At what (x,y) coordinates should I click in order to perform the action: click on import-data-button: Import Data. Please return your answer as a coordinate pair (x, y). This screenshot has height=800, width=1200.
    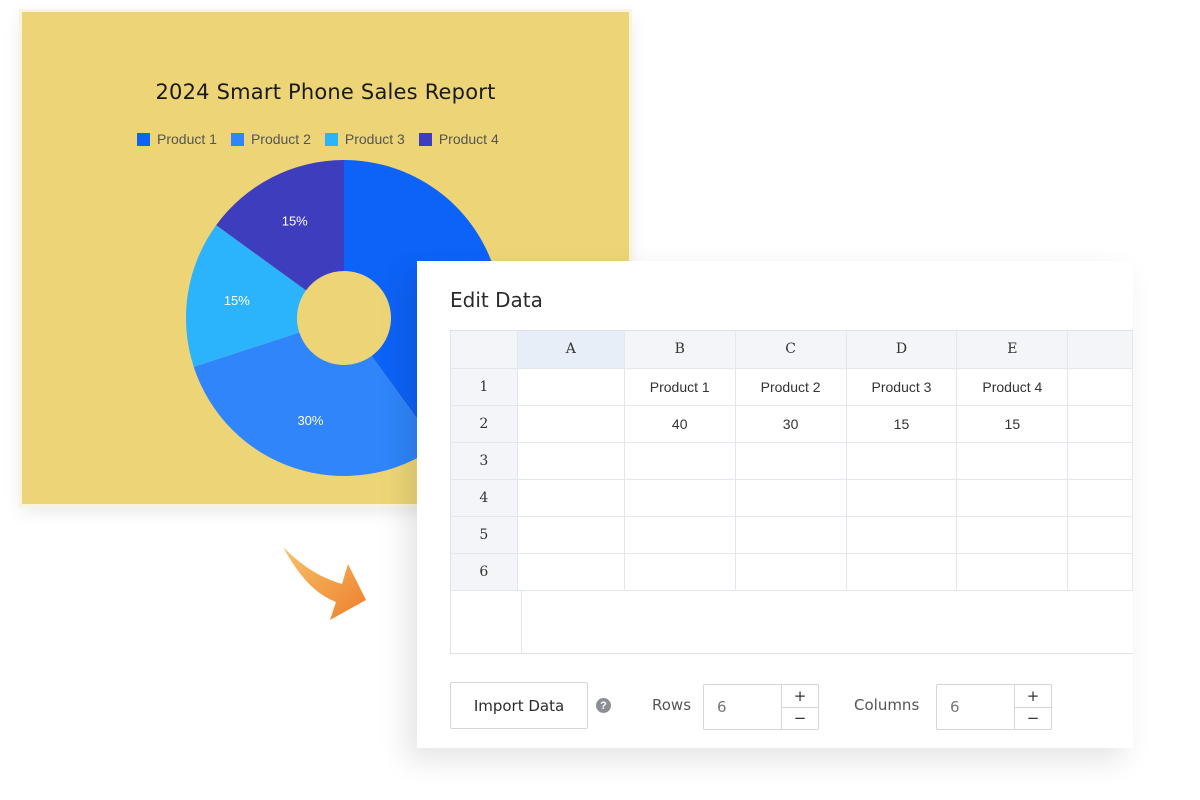
    Looking at the image, I should click on (519, 705).